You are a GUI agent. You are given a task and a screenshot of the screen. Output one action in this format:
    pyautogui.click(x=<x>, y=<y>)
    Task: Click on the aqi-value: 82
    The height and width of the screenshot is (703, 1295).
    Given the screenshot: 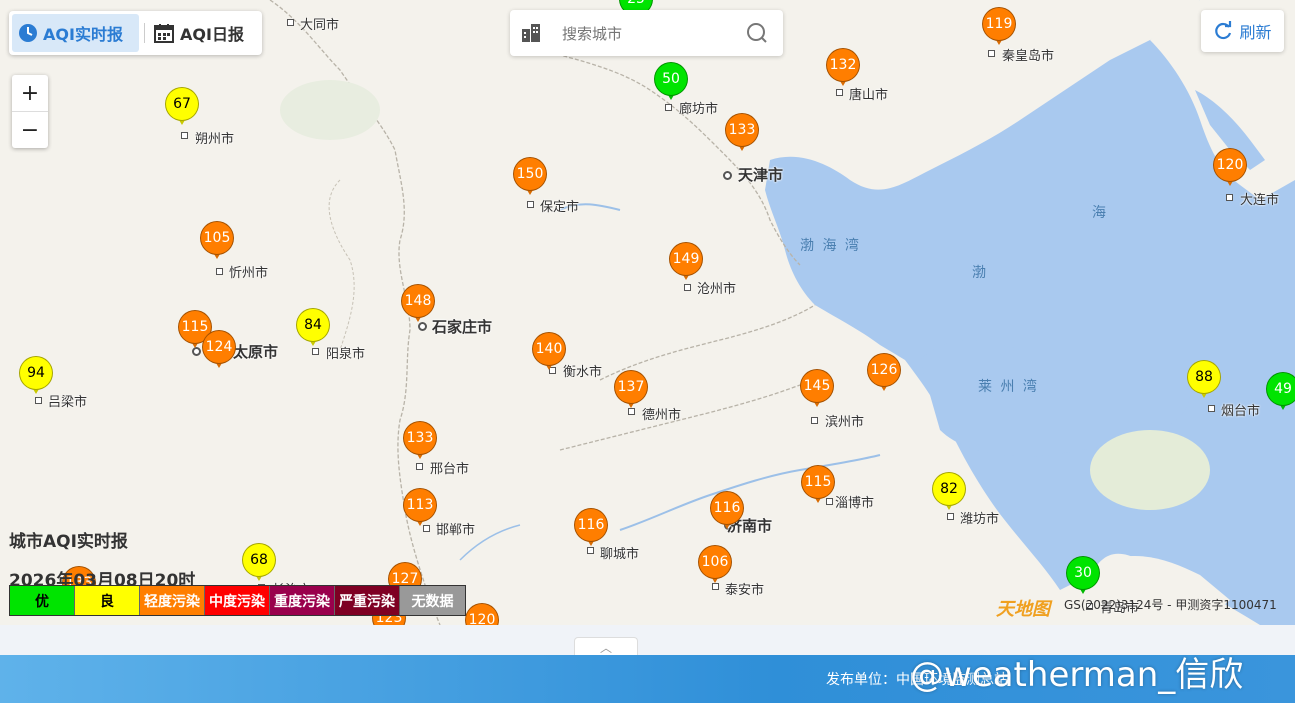 What is the action you would take?
    pyautogui.click(x=949, y=489)
    